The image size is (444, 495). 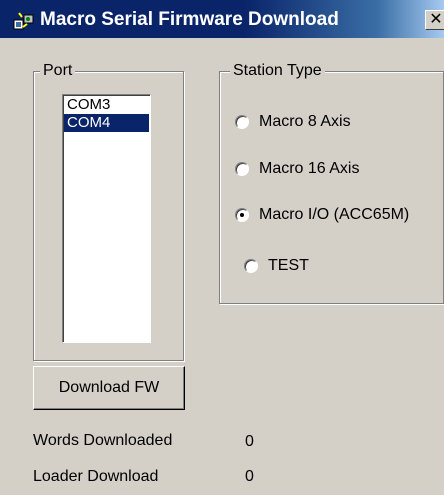 I want to click on port-list-item: COM4, so click(x=106, y=123).